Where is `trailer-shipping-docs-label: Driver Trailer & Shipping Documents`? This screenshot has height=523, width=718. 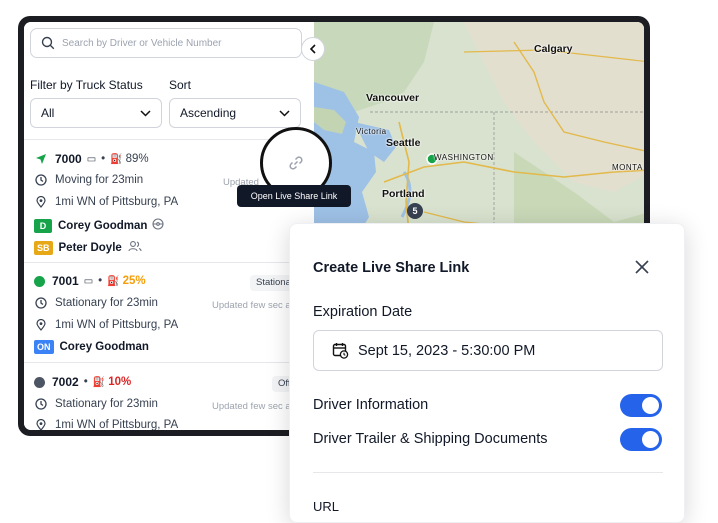 trailer-shipping-docs-label: Driver Trailer & Shipping Documents is located at coordinates (430, 439).